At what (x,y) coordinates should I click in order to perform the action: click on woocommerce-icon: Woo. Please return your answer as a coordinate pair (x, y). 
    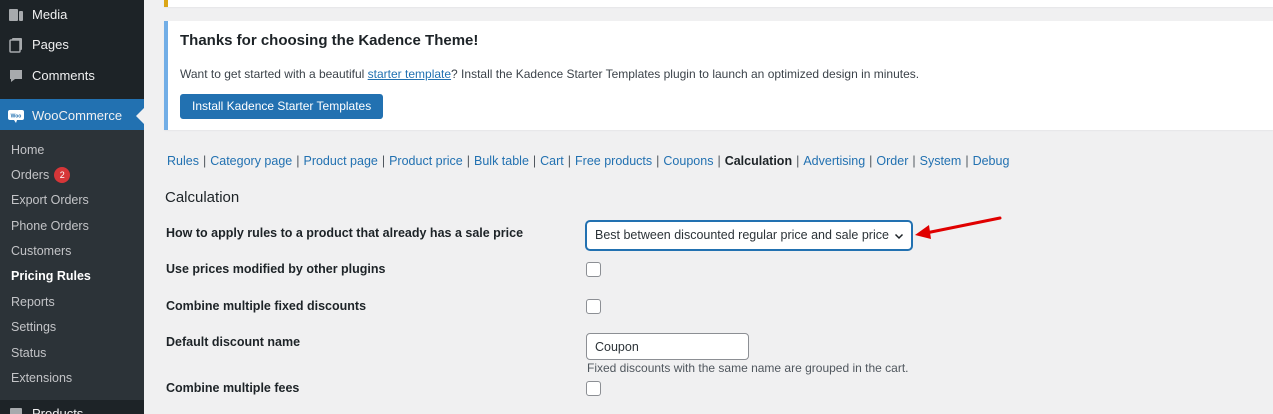
    Looking at the image, I should click on (16, 116).